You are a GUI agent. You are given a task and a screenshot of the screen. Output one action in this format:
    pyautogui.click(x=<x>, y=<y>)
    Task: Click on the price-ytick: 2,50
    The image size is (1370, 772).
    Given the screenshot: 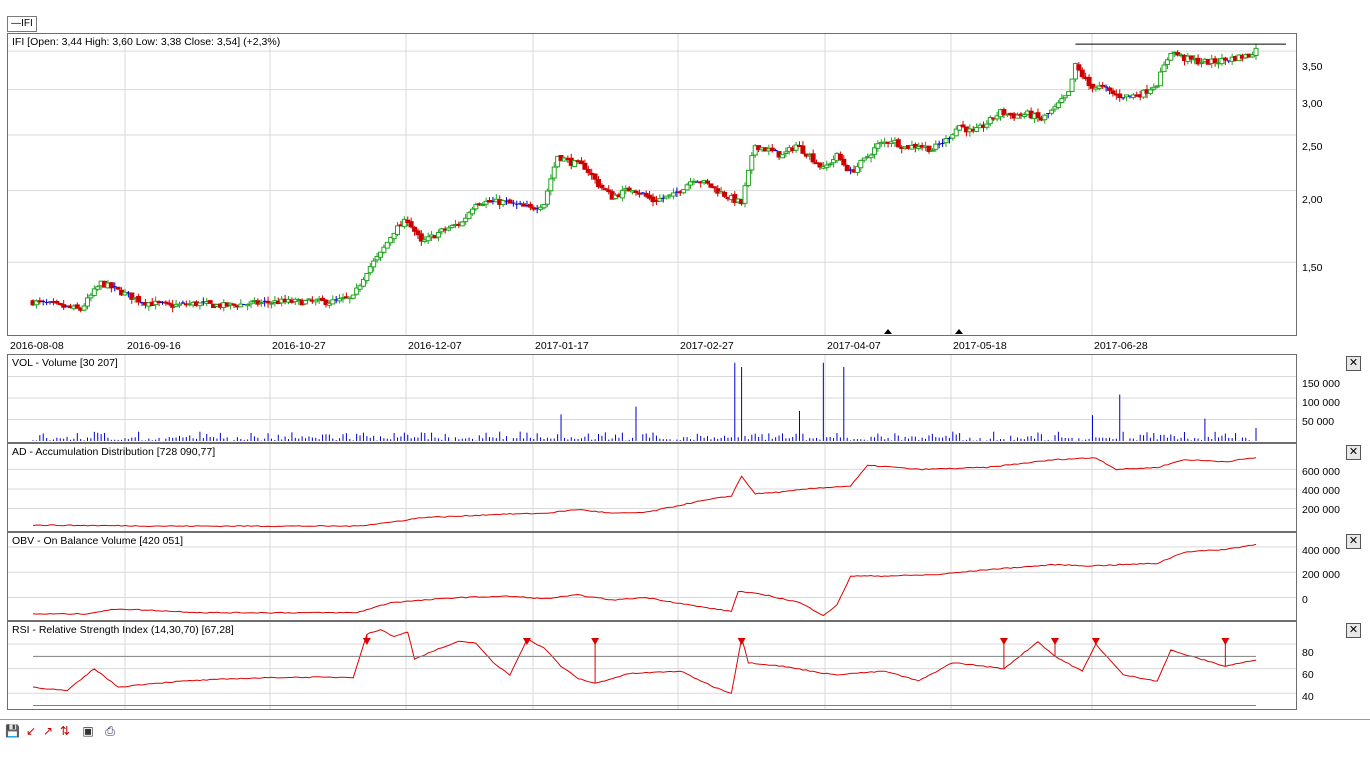 What is the action you would take?
    pyautogui.click(x=1312, y=147)
    